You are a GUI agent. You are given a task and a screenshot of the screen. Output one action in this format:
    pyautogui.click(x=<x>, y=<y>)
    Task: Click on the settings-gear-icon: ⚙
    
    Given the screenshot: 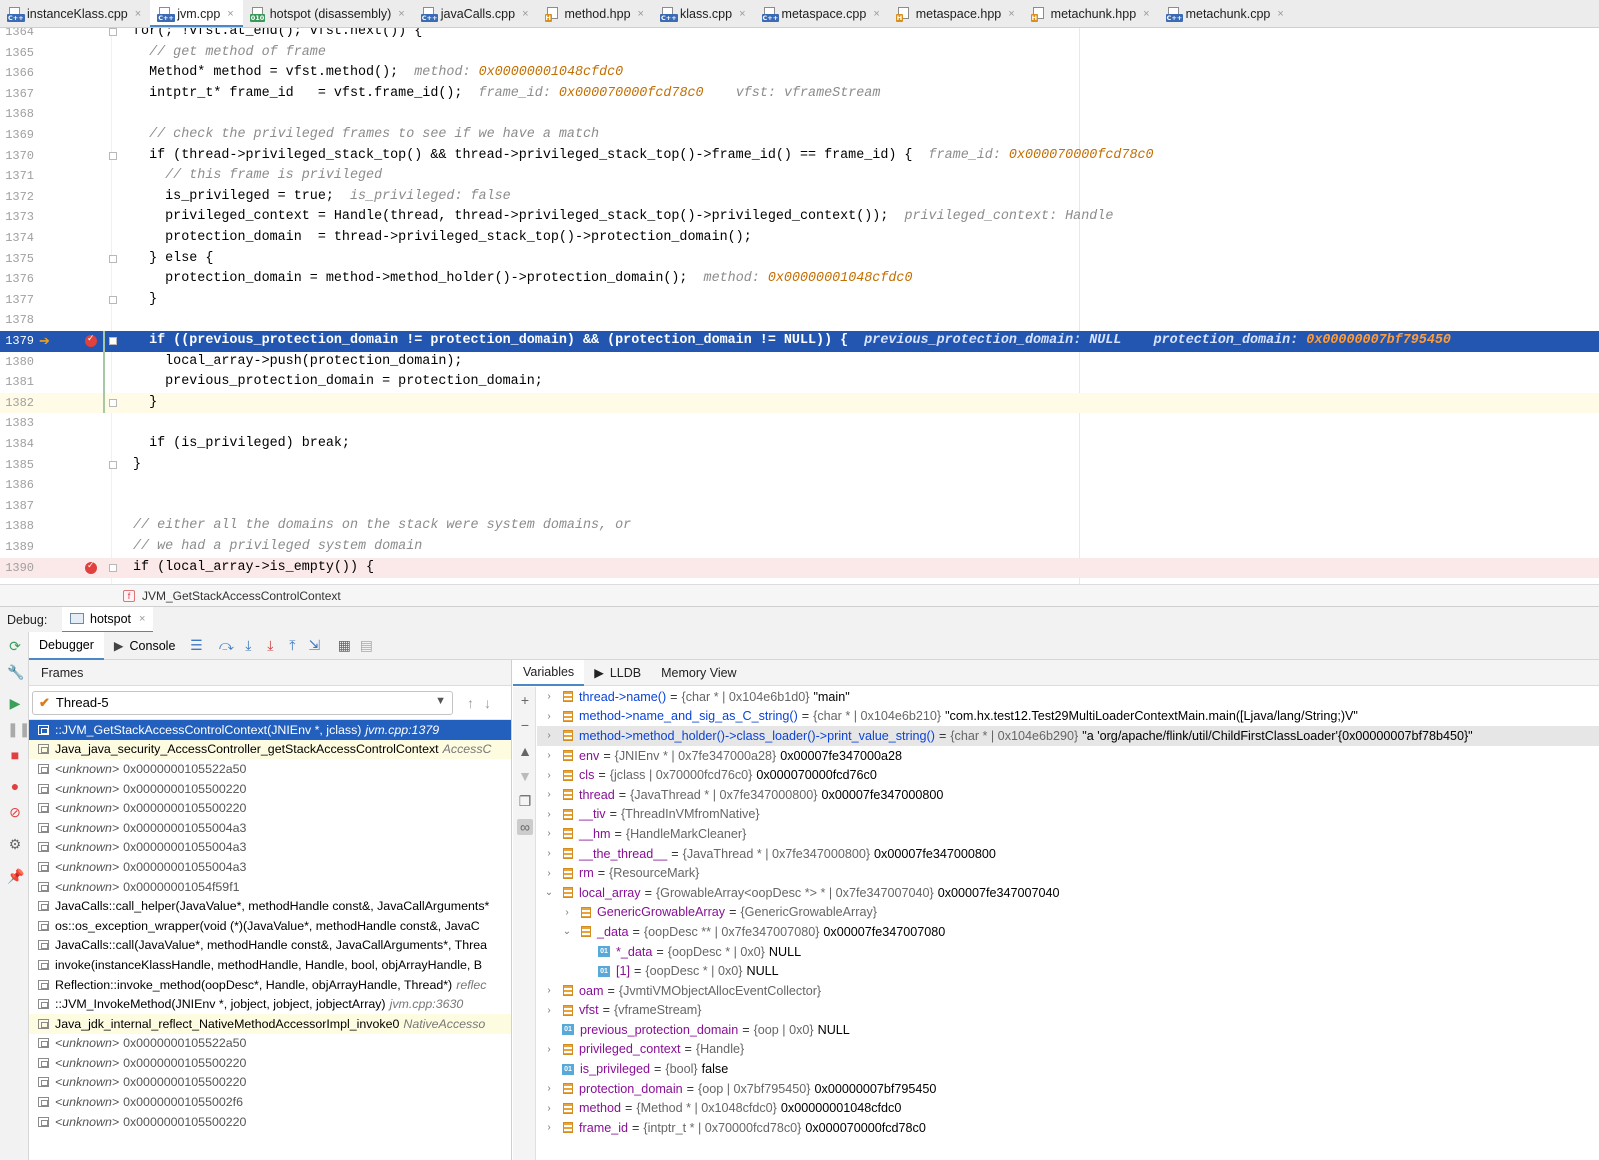 What is the action you would take?
    pyautogui.click(x=15, y=844)
    